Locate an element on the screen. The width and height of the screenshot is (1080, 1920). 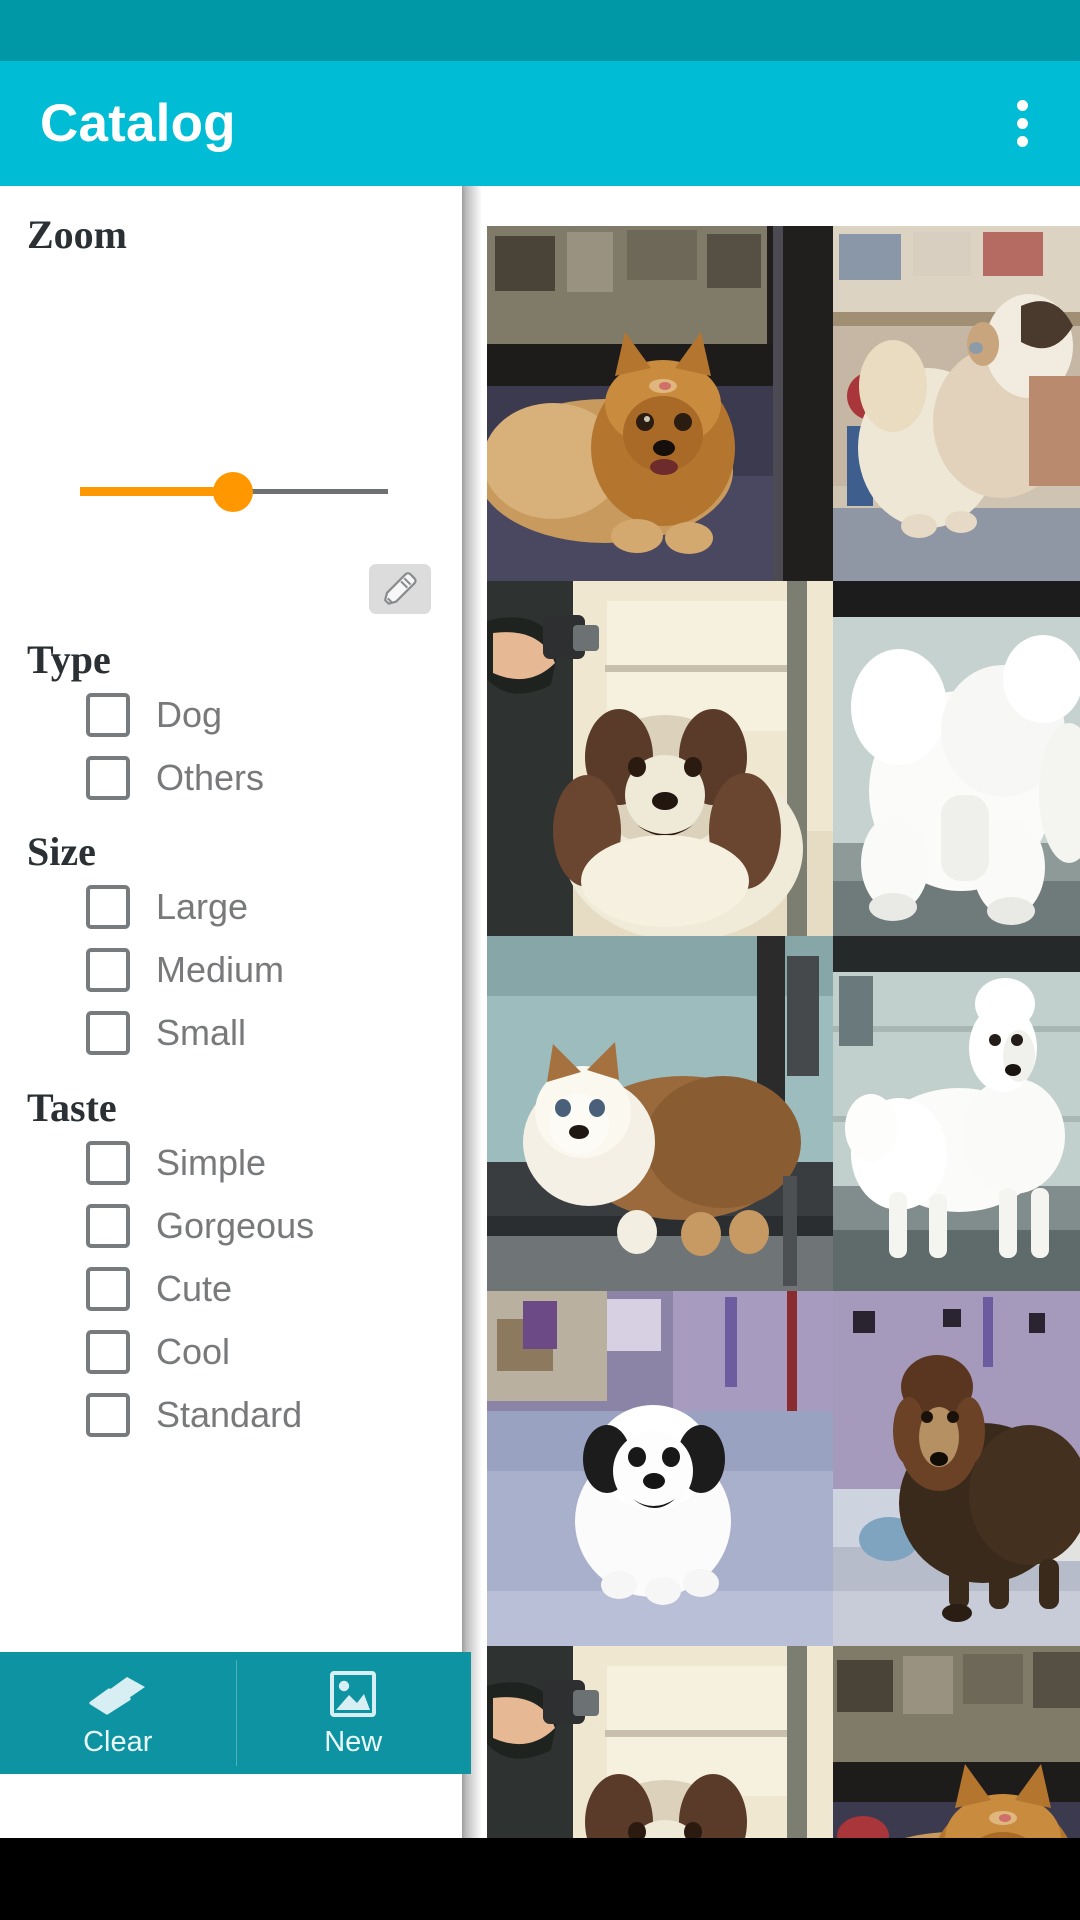
checkbox-dog is located at coordinates (108, 714).